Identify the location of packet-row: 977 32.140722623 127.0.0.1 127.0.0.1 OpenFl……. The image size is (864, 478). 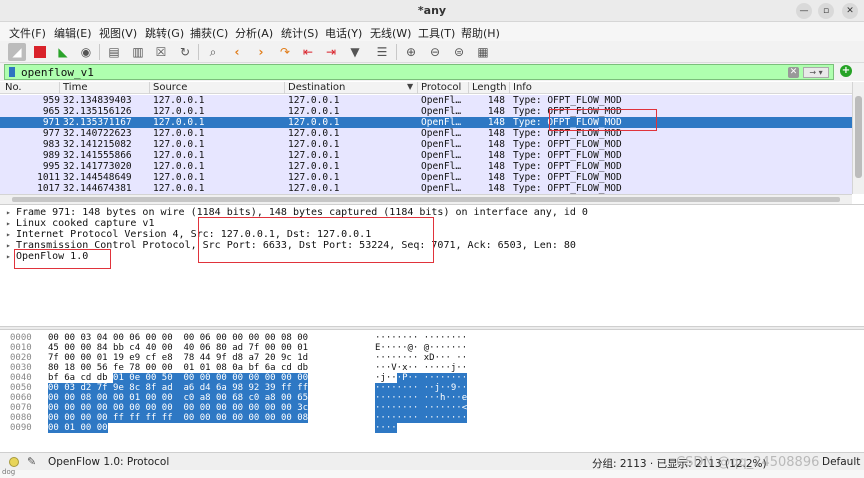
(426, 133).